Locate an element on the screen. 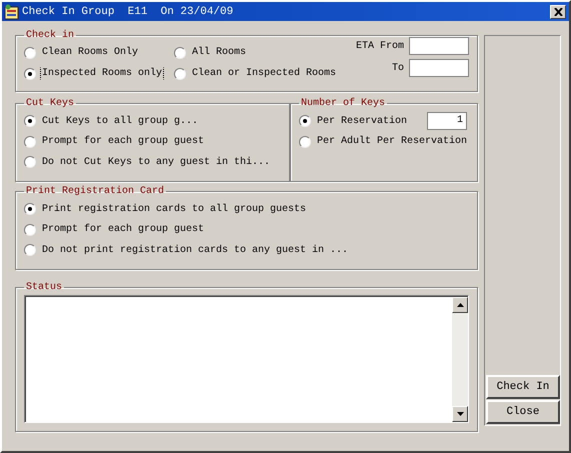 This screenshot has height=453, width=571. group-title: Cut Keys is located at coordinates (50, 103).